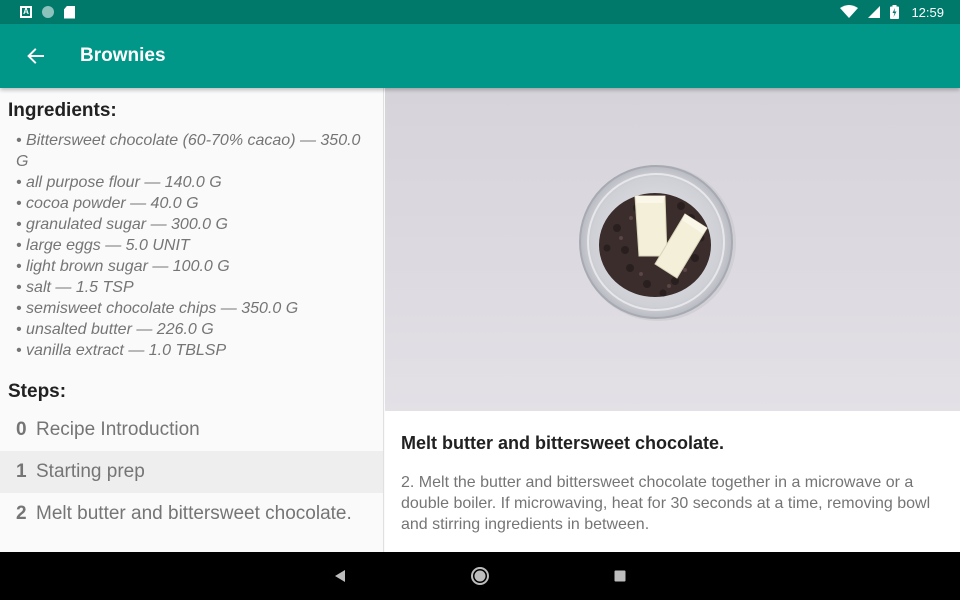 The image size is (960, 600). I want to click on step-number: 2, so click(21, 513).